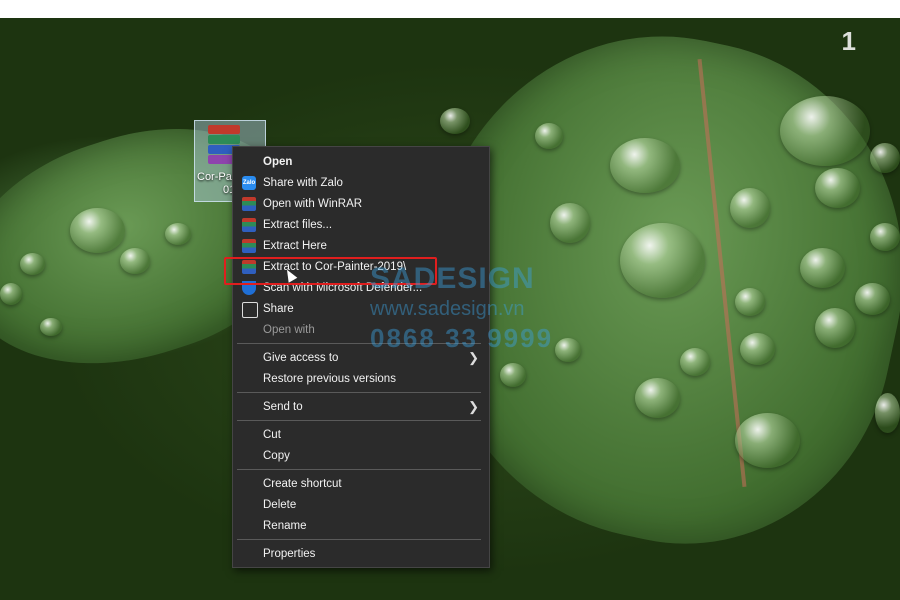 The width and height of the screenshot is (900, 600). I want to click on chevron-right-icon: ❯, so click(473, 406).